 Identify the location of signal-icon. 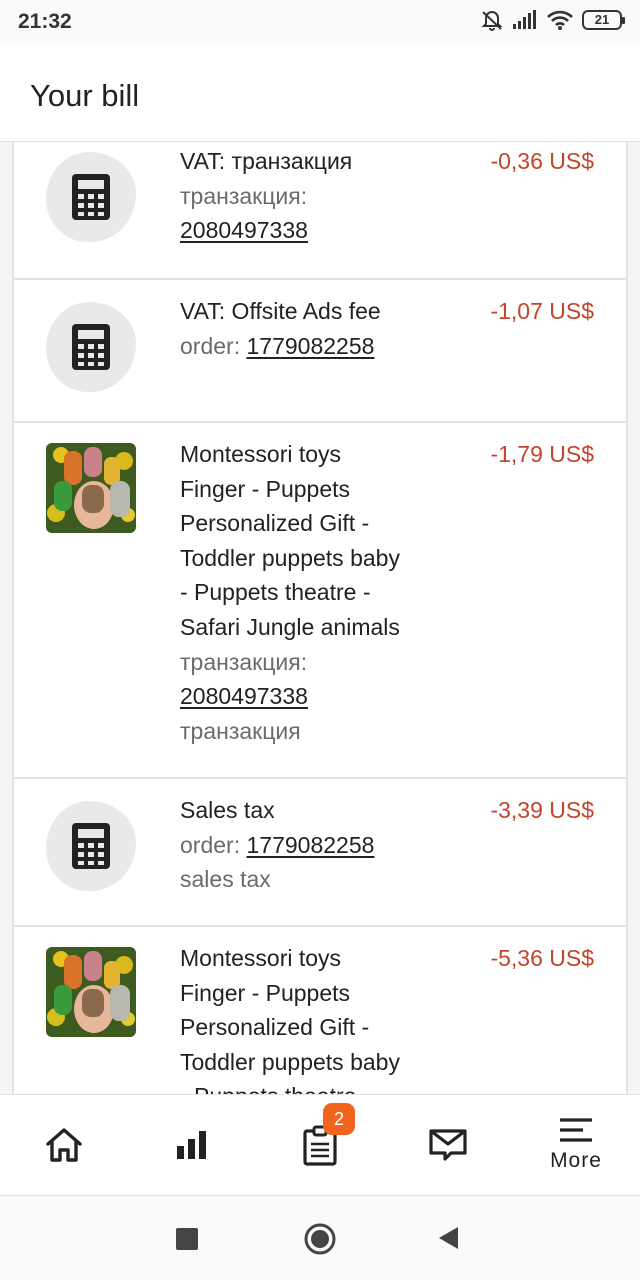
(524, 19).